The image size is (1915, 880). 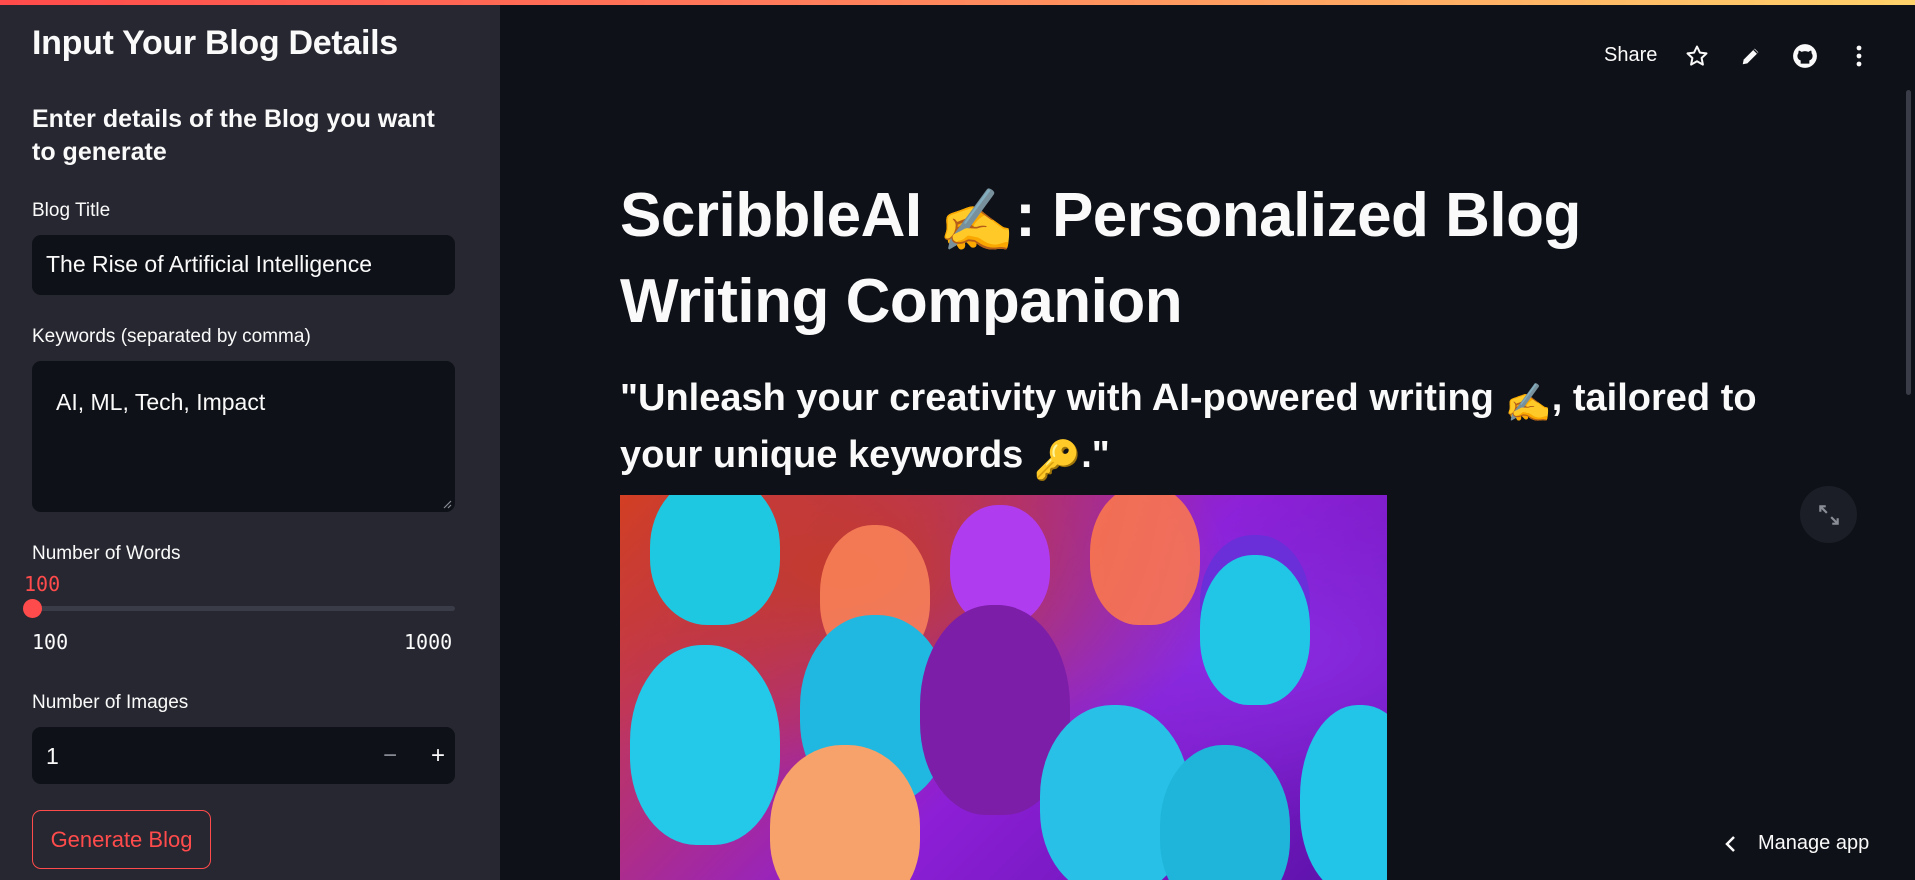 I want to click on blog-title-label: Blog Title, so click(x=71, y=210).